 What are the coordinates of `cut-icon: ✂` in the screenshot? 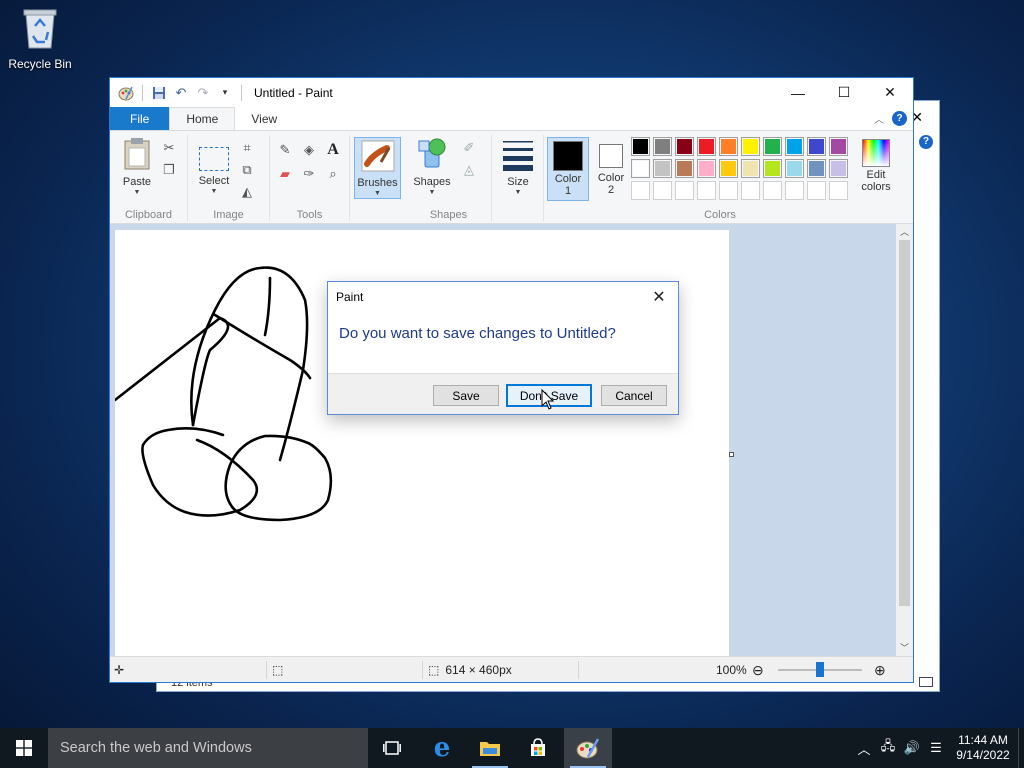 It's located at (169, 148).